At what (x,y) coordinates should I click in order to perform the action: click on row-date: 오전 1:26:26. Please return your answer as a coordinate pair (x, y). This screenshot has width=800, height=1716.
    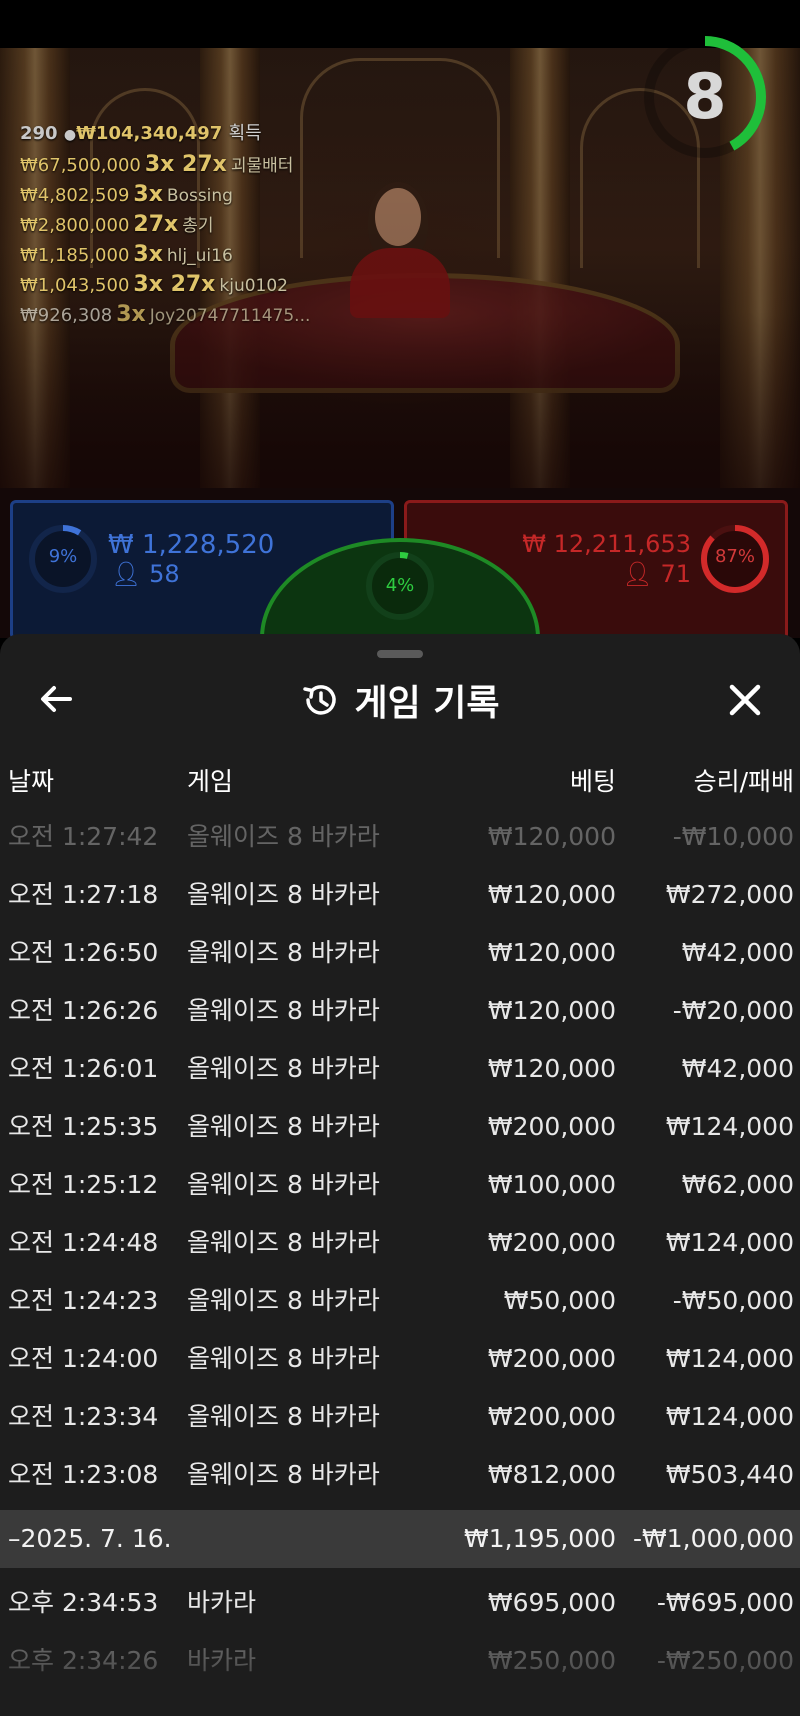
    Looking at the image, I should click on (83, 1010).